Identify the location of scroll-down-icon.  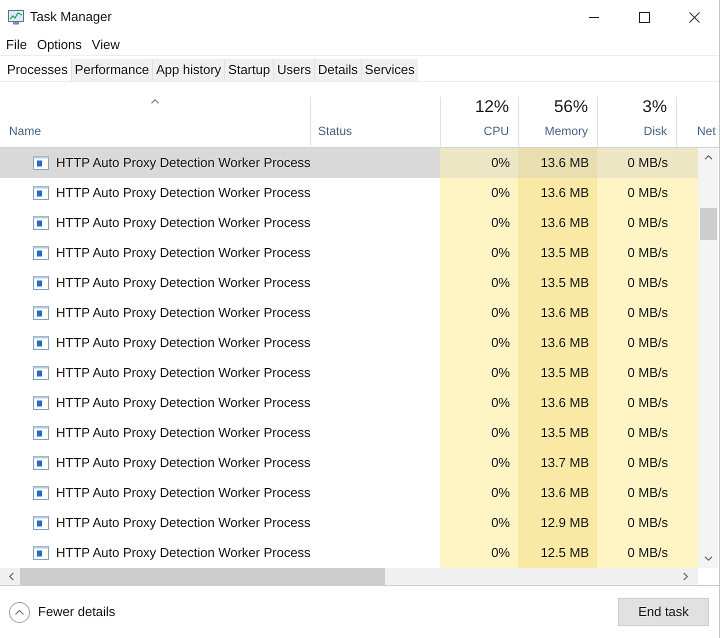
(708, 558).